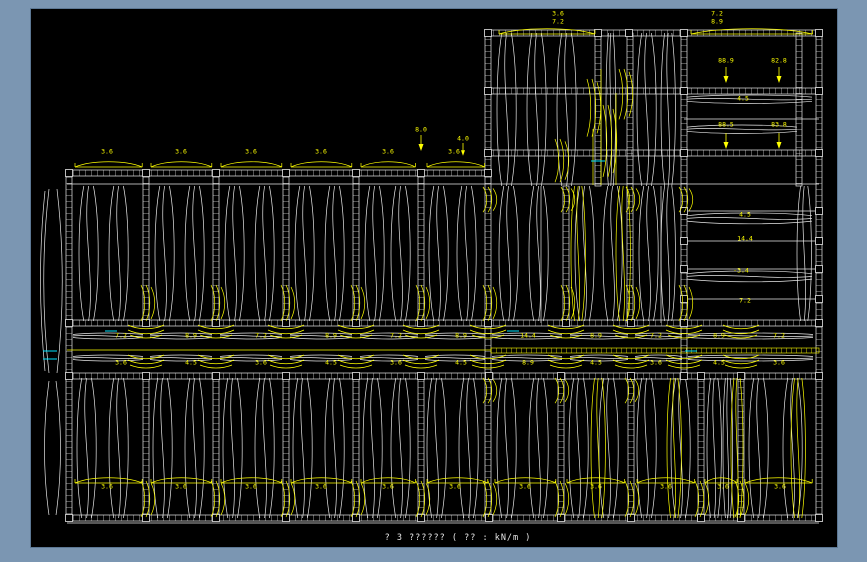 This screenshot has width=867, height=562. I want to click on drawing-caption: ? 3 ?????? ( ?? : kN/m ), so click(458, 538).